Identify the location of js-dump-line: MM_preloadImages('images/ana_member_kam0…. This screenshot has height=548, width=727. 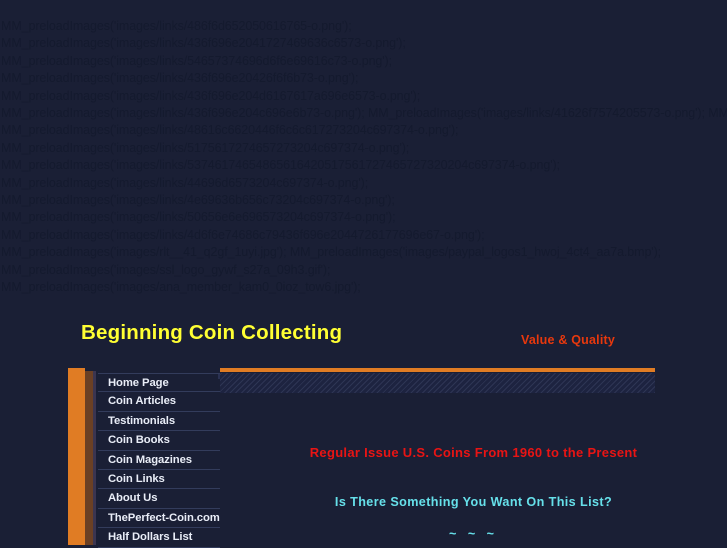
(181, 287).